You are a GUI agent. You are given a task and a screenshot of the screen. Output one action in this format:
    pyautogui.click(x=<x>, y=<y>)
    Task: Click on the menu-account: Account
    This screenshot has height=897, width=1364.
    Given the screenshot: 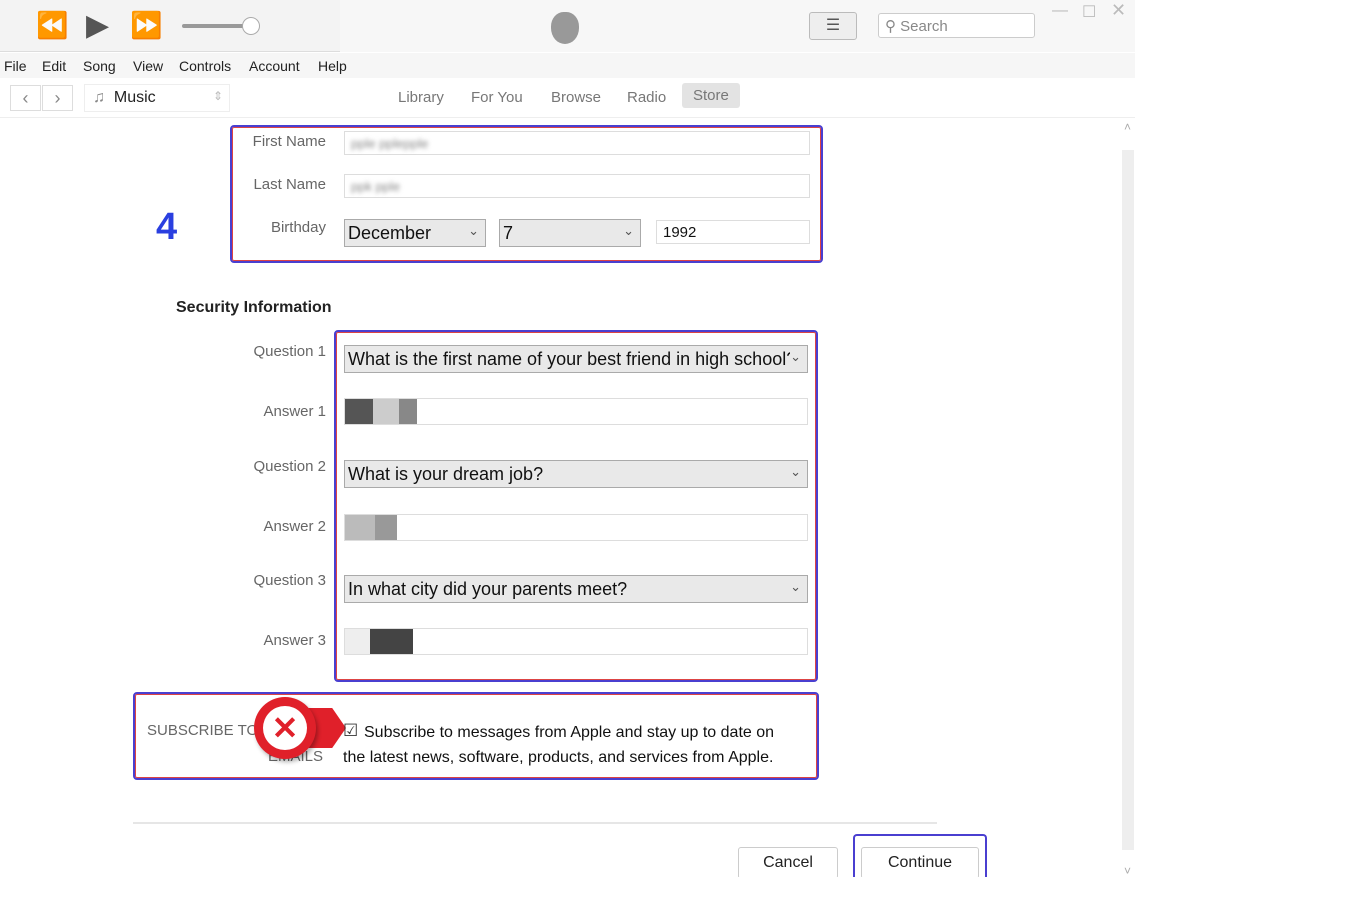 What is the action you would take?
    pyautogui.click(x=274, y=66)
    